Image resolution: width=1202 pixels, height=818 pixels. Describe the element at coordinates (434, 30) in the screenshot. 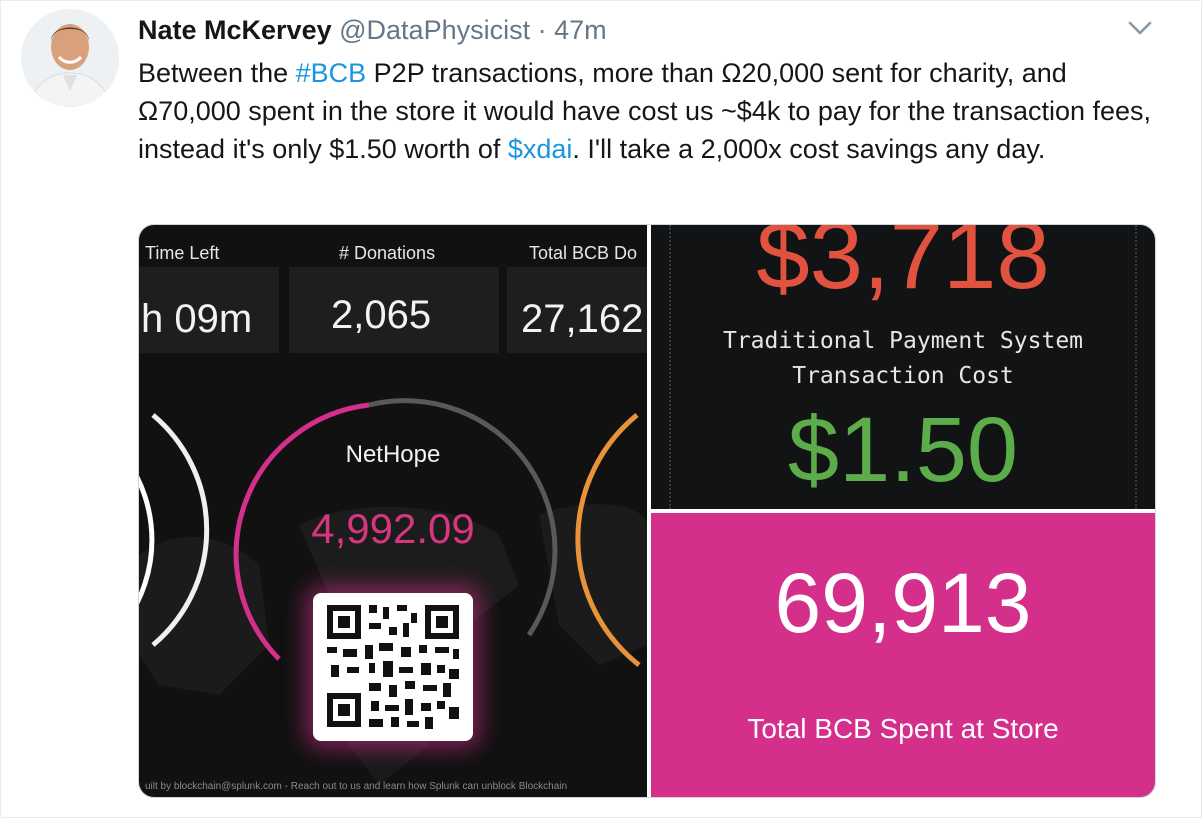

I see `author-handle: @DataPhysicist` at that location.